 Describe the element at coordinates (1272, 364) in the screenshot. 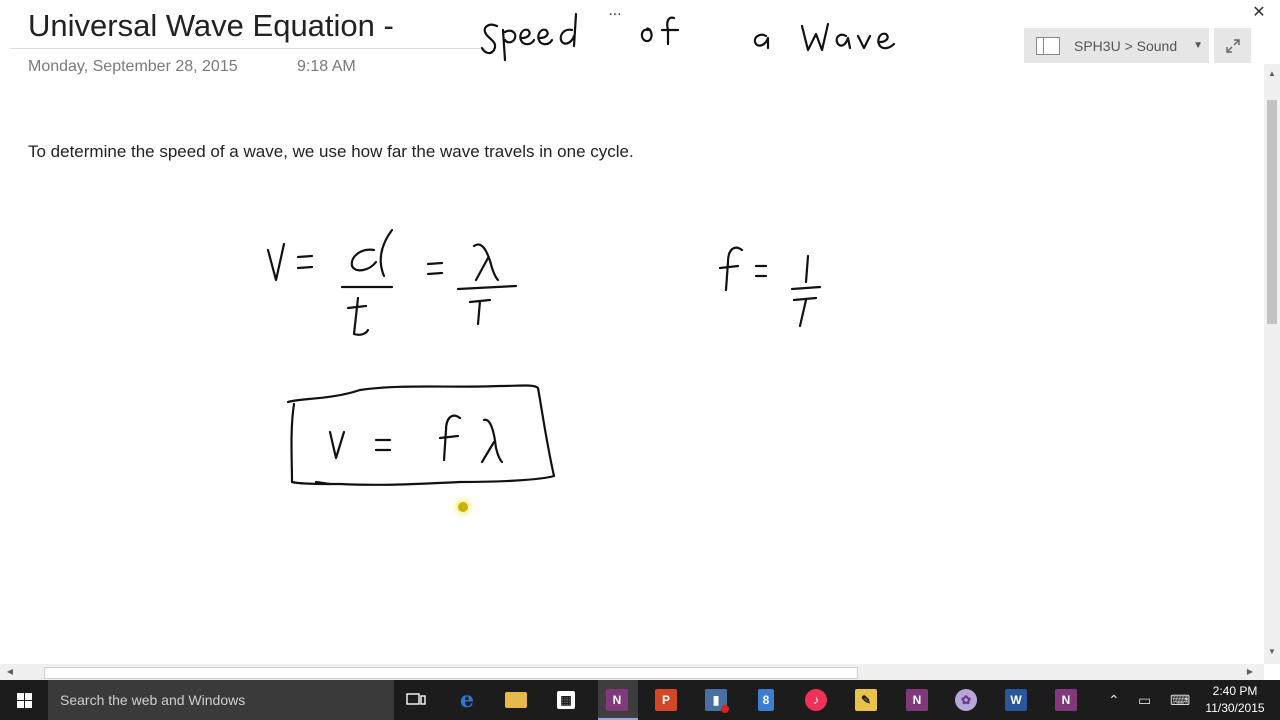

I see `vertical-scrollbar: ▲ ▼` at that location.